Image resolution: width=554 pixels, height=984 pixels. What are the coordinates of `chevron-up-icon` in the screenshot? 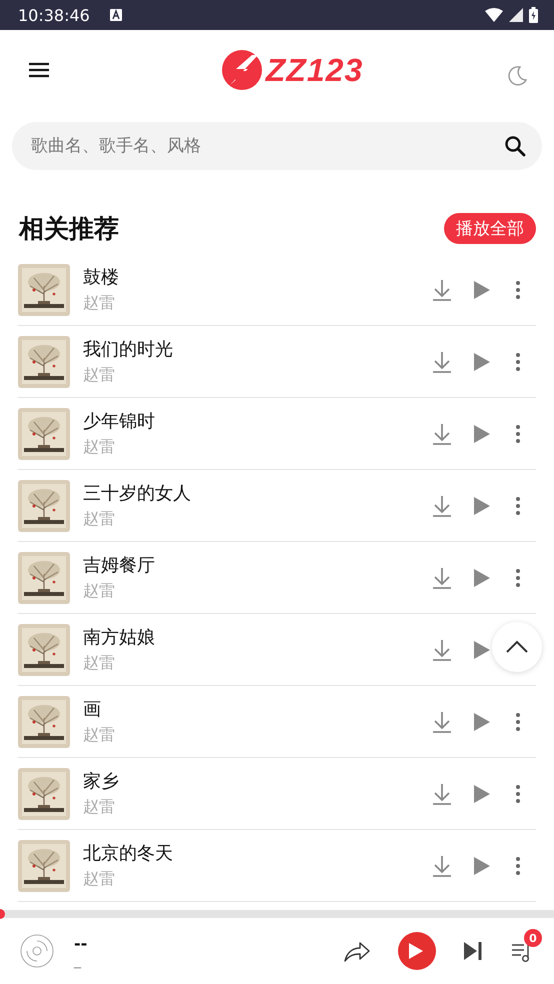 It's located at (517, 647).